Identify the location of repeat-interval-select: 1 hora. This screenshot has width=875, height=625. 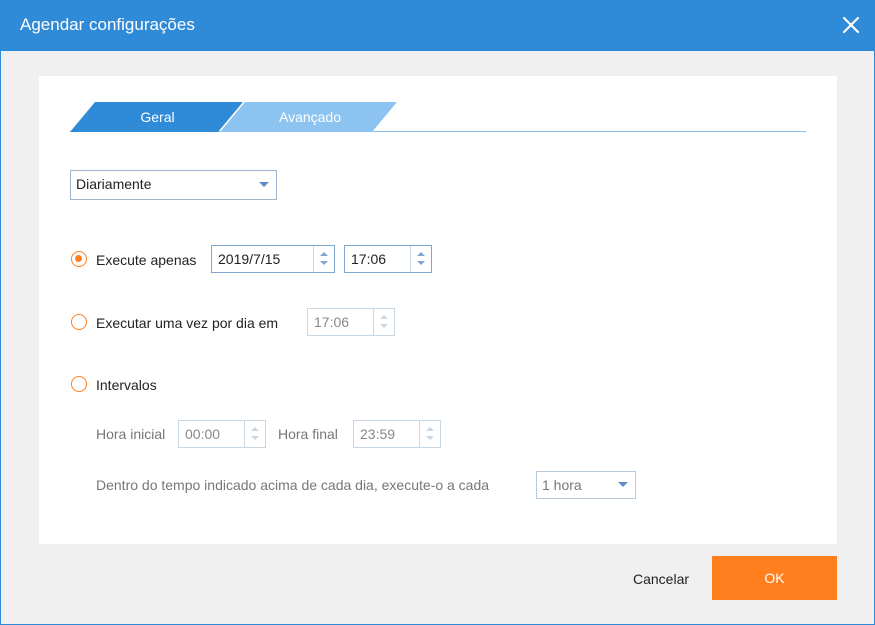
(586, 485).